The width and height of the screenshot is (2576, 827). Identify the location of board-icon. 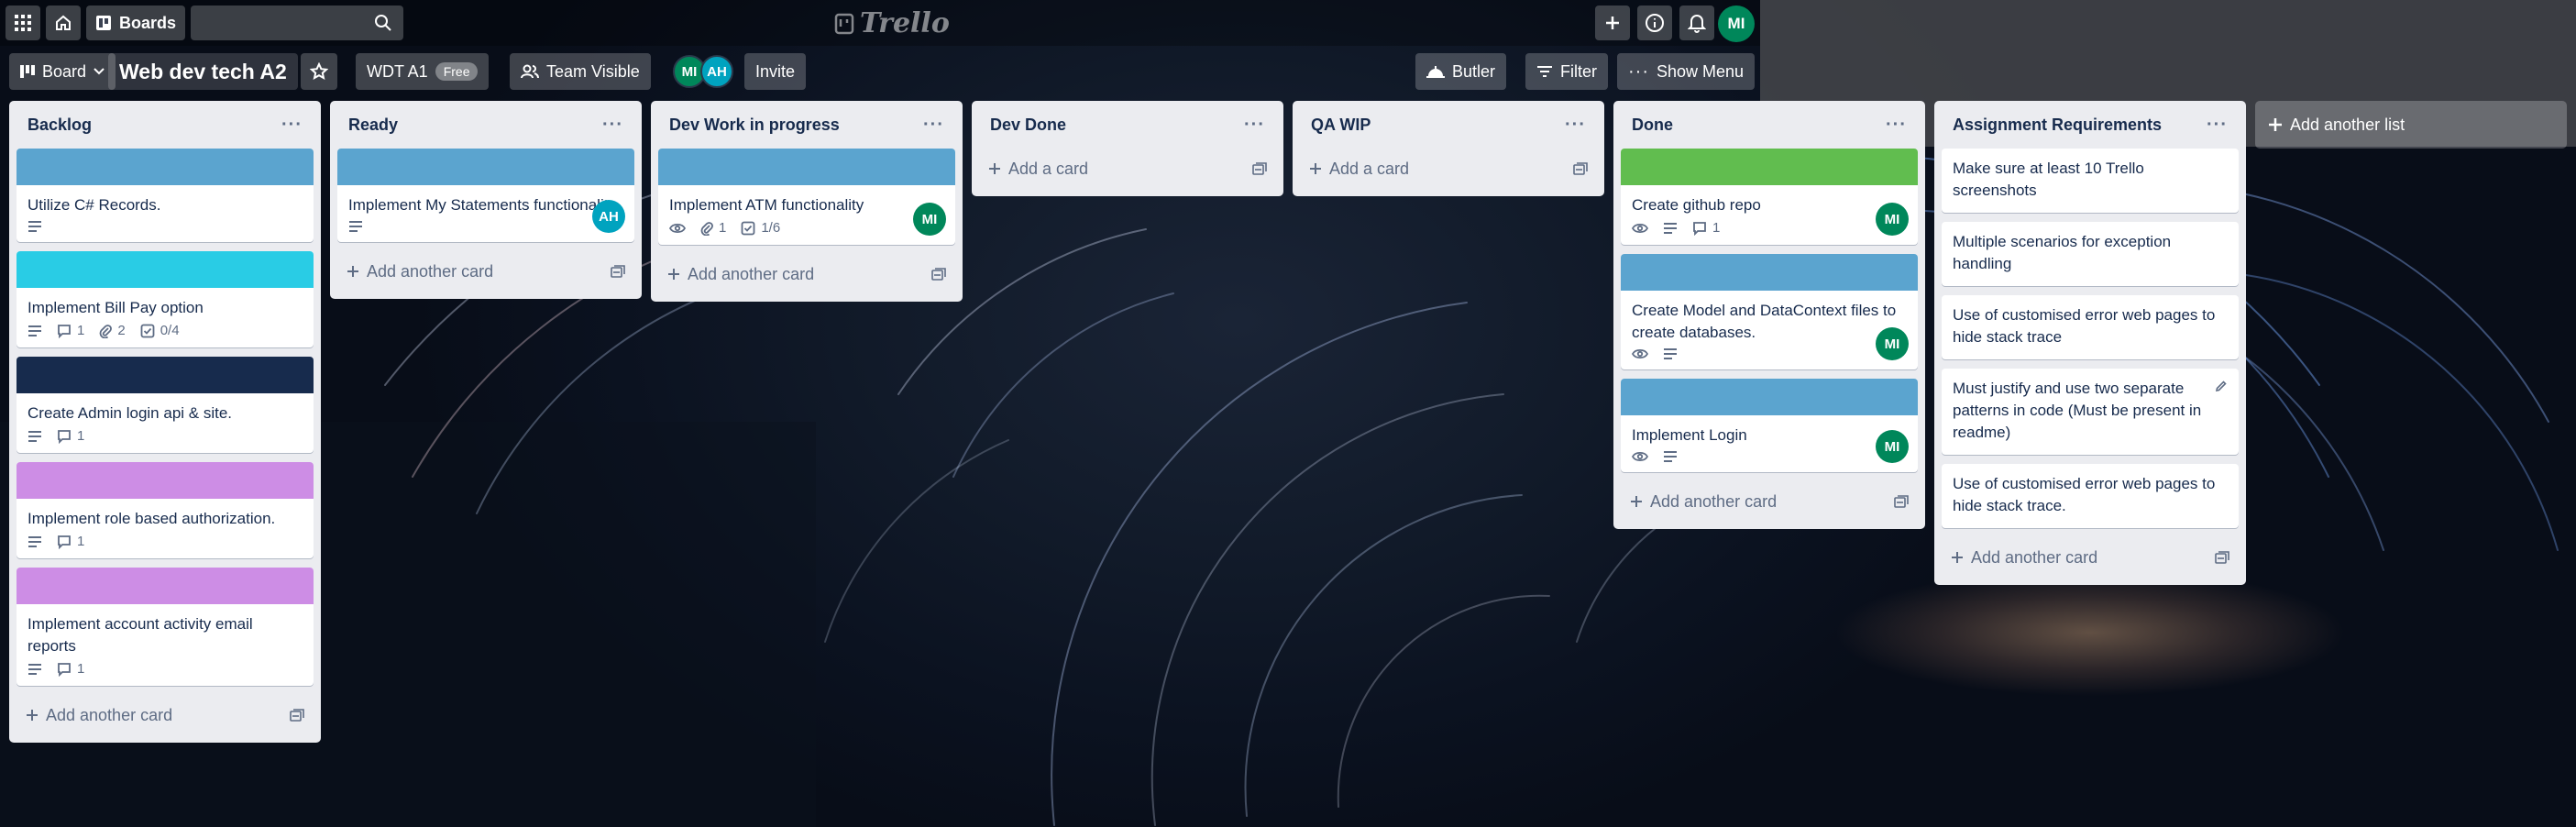
(27, 71).